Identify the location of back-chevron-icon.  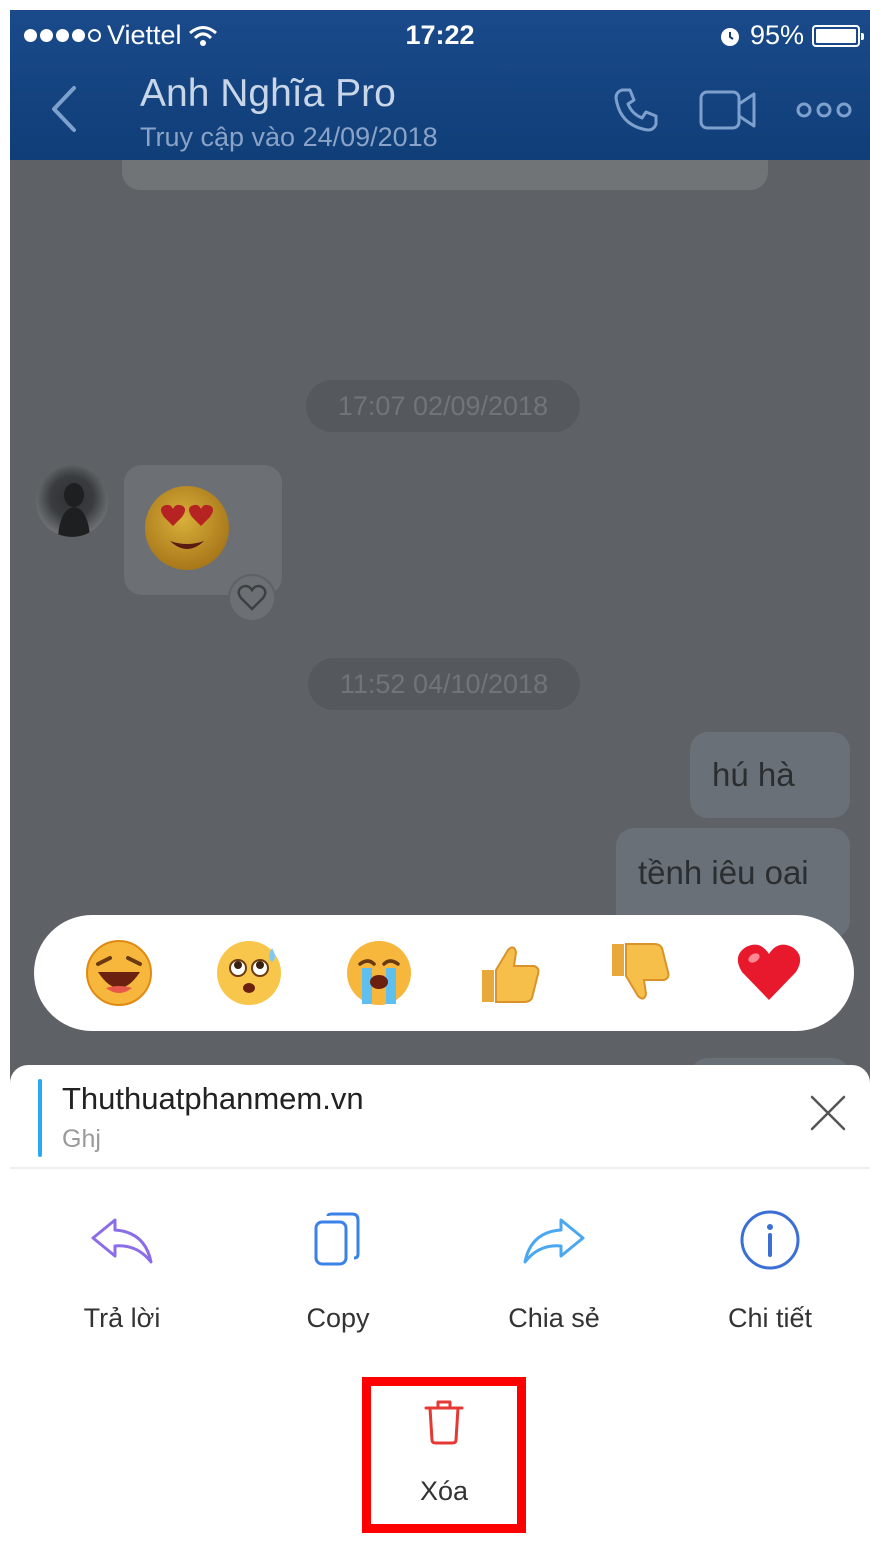
(64, 109).